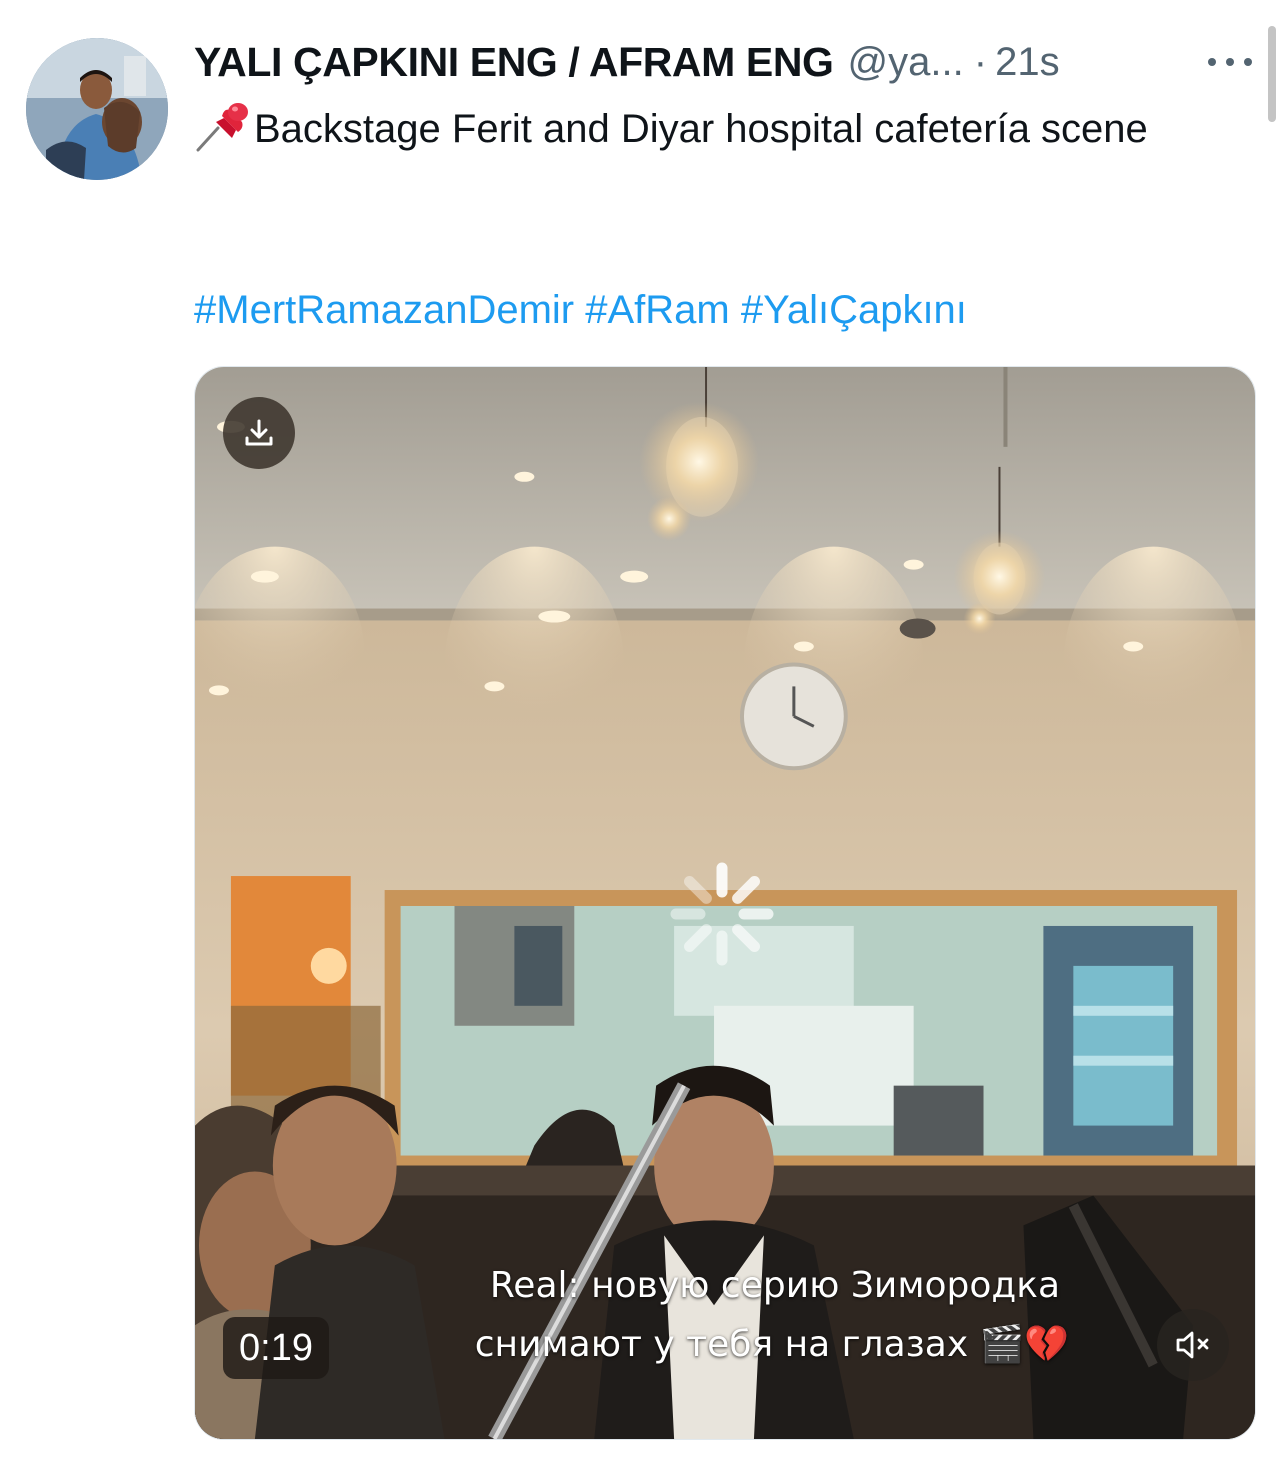 Image resolution: width=1284 pixels, height=1462 pixels. Describe the element at coordinates (775, 1285) in the screenshot. I see `video-caption-line: Real: новую серию Зимородка` at that location.